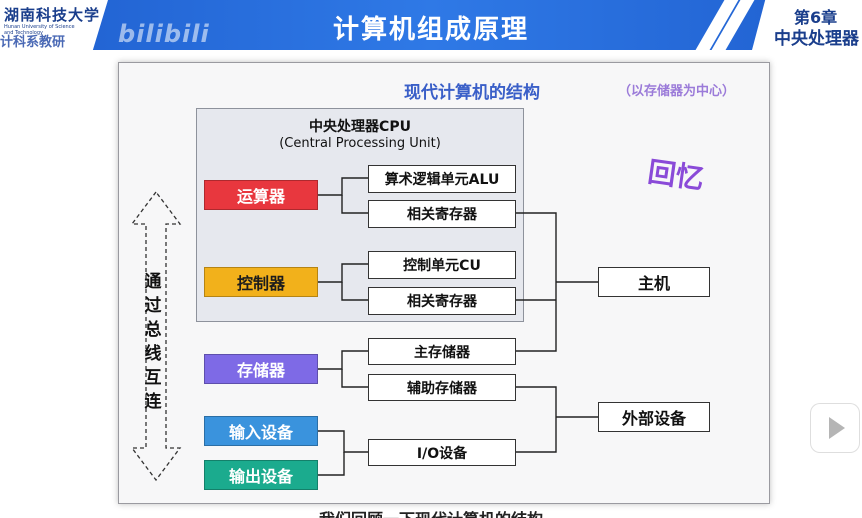  Describe the element at coordinates (261, 195) in the screenshot. I see `alu-component: 运算器` at that location.